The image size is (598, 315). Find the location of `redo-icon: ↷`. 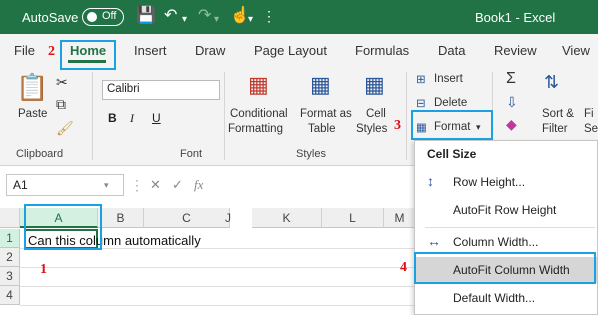

redo-icon: ↷ is located at coordinates (204, 16).